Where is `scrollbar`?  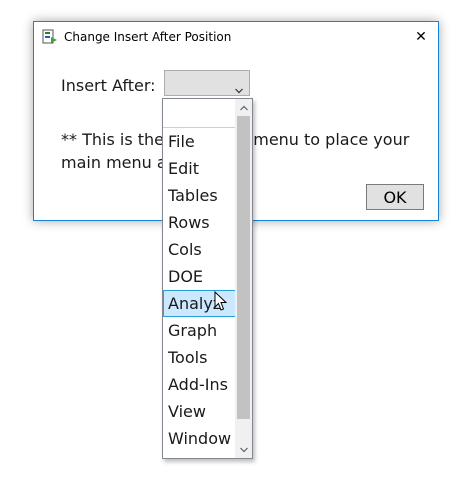 scrollbar is located at coordinates (243, 278).